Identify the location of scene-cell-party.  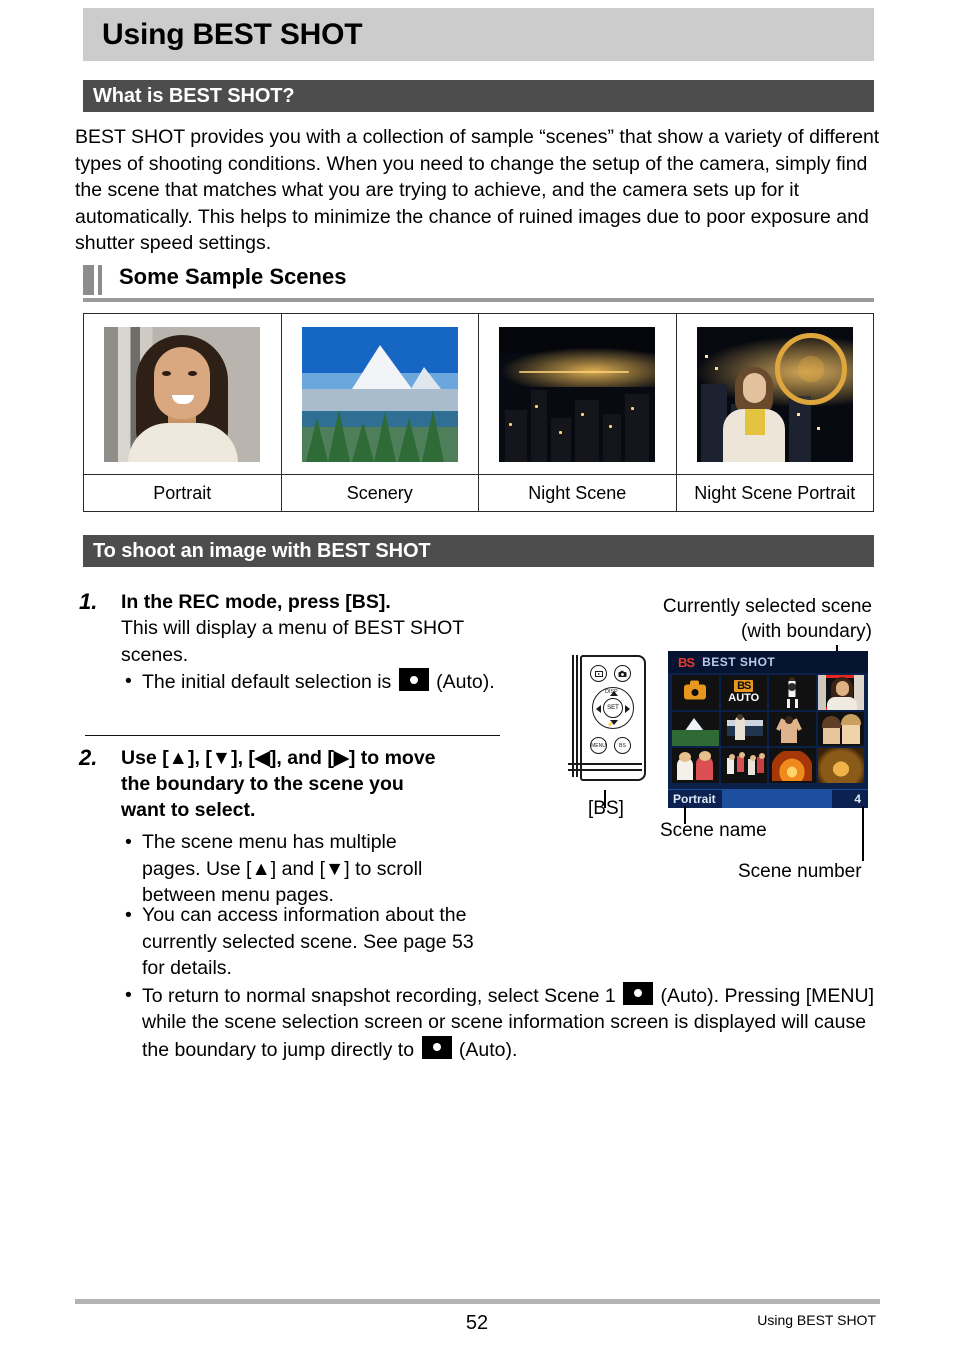
(840, 765).